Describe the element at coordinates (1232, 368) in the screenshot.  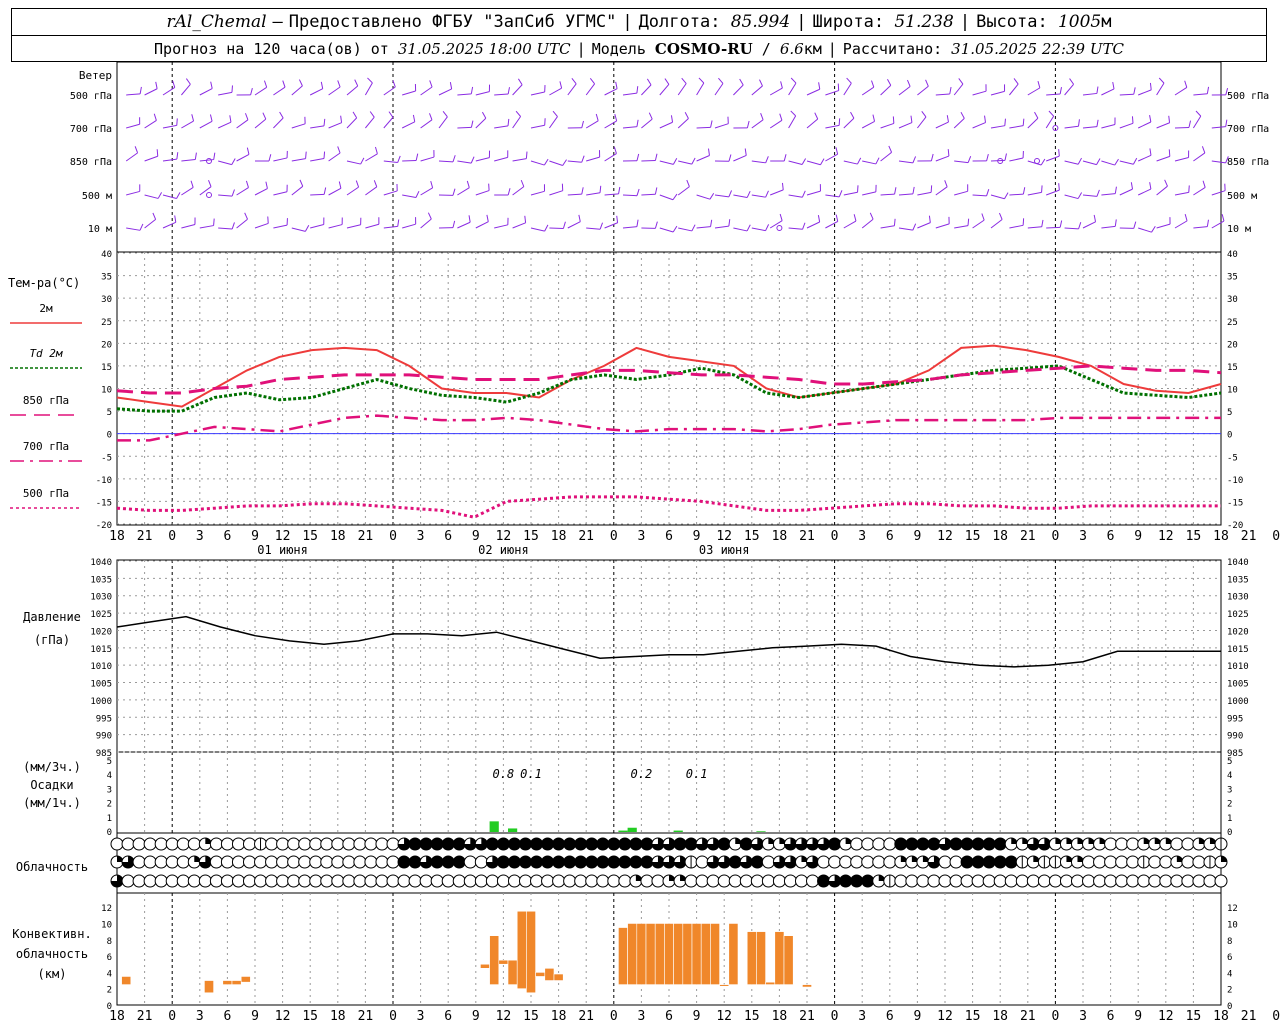
I see `temp-ytick-right: 15` at that location.